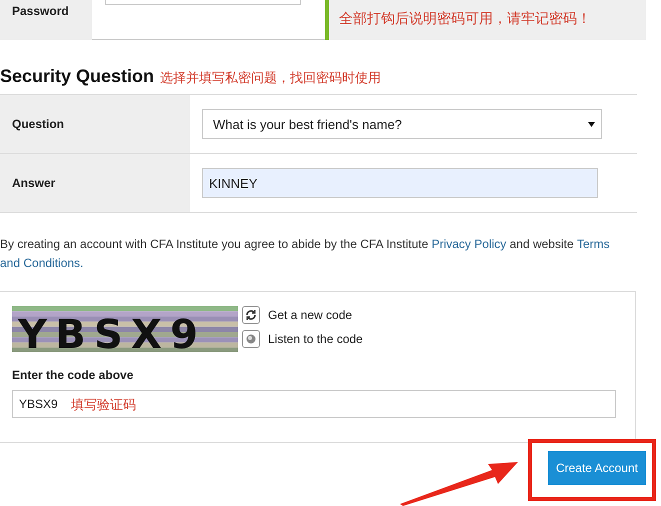  I want to click on password-field, so click(203, 2).